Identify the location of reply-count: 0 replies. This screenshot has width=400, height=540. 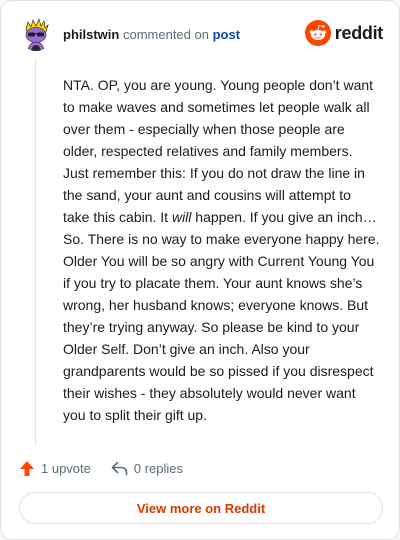
(158, 468).